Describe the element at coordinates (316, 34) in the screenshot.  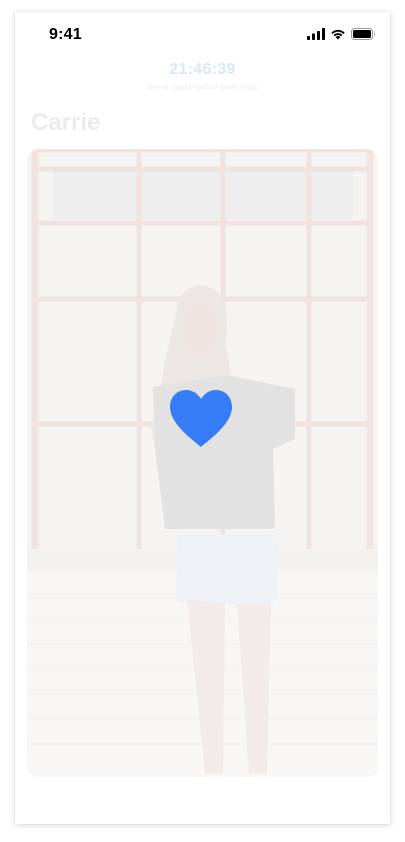
I see `cellular-signal-icon` at that location.